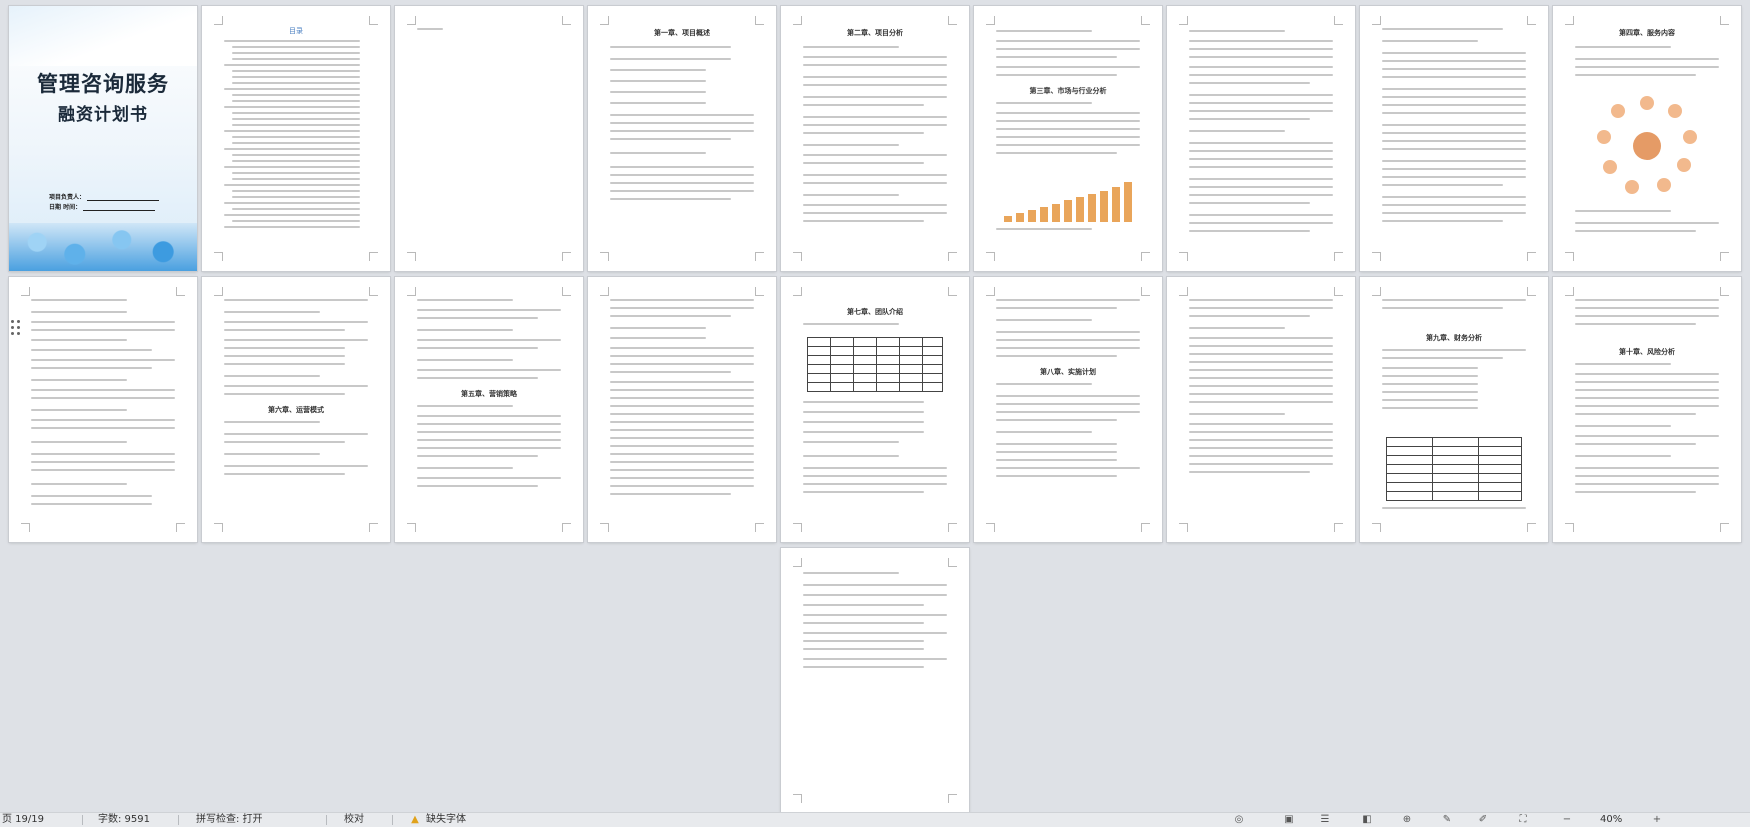  I want to click on page-heading: 第六章、运营模式, so click(296, 409).